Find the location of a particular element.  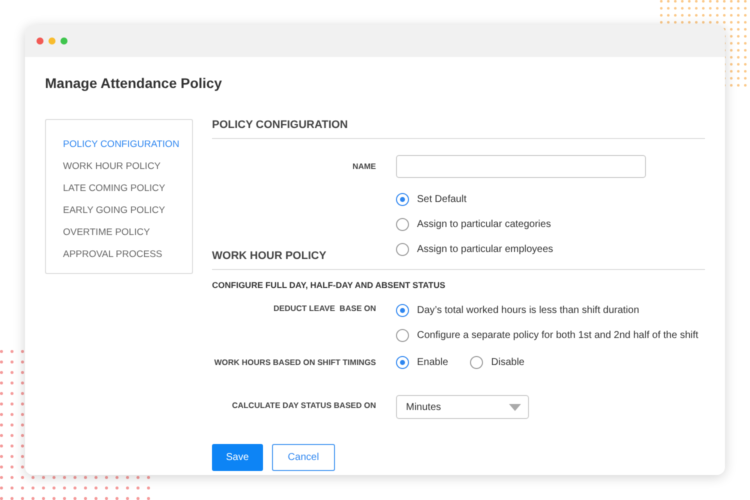

radio-option: Set Default is located at coordinates (550, 199).